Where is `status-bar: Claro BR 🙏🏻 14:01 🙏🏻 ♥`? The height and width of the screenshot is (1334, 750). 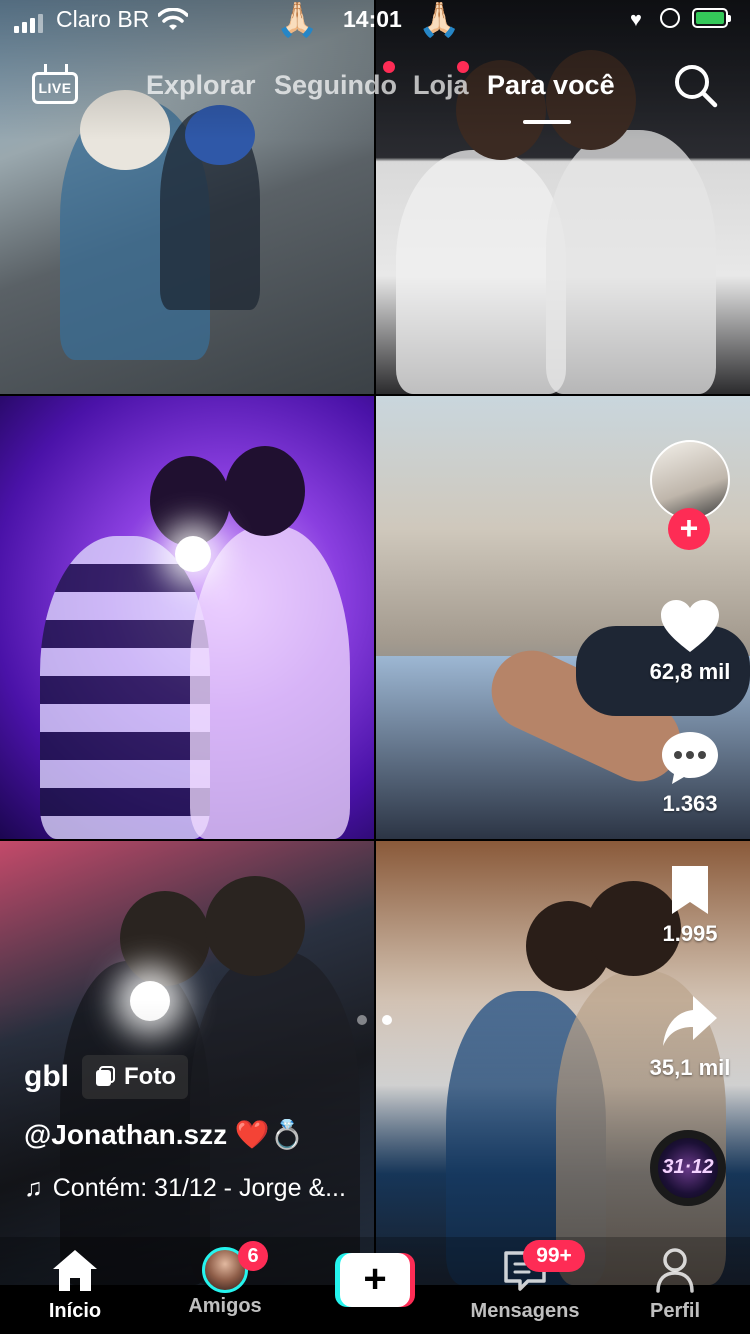 status-bar: Claro BR 🙏🏻 14:01 🙏🏻 ♥ is located at coordinates (375, 22).